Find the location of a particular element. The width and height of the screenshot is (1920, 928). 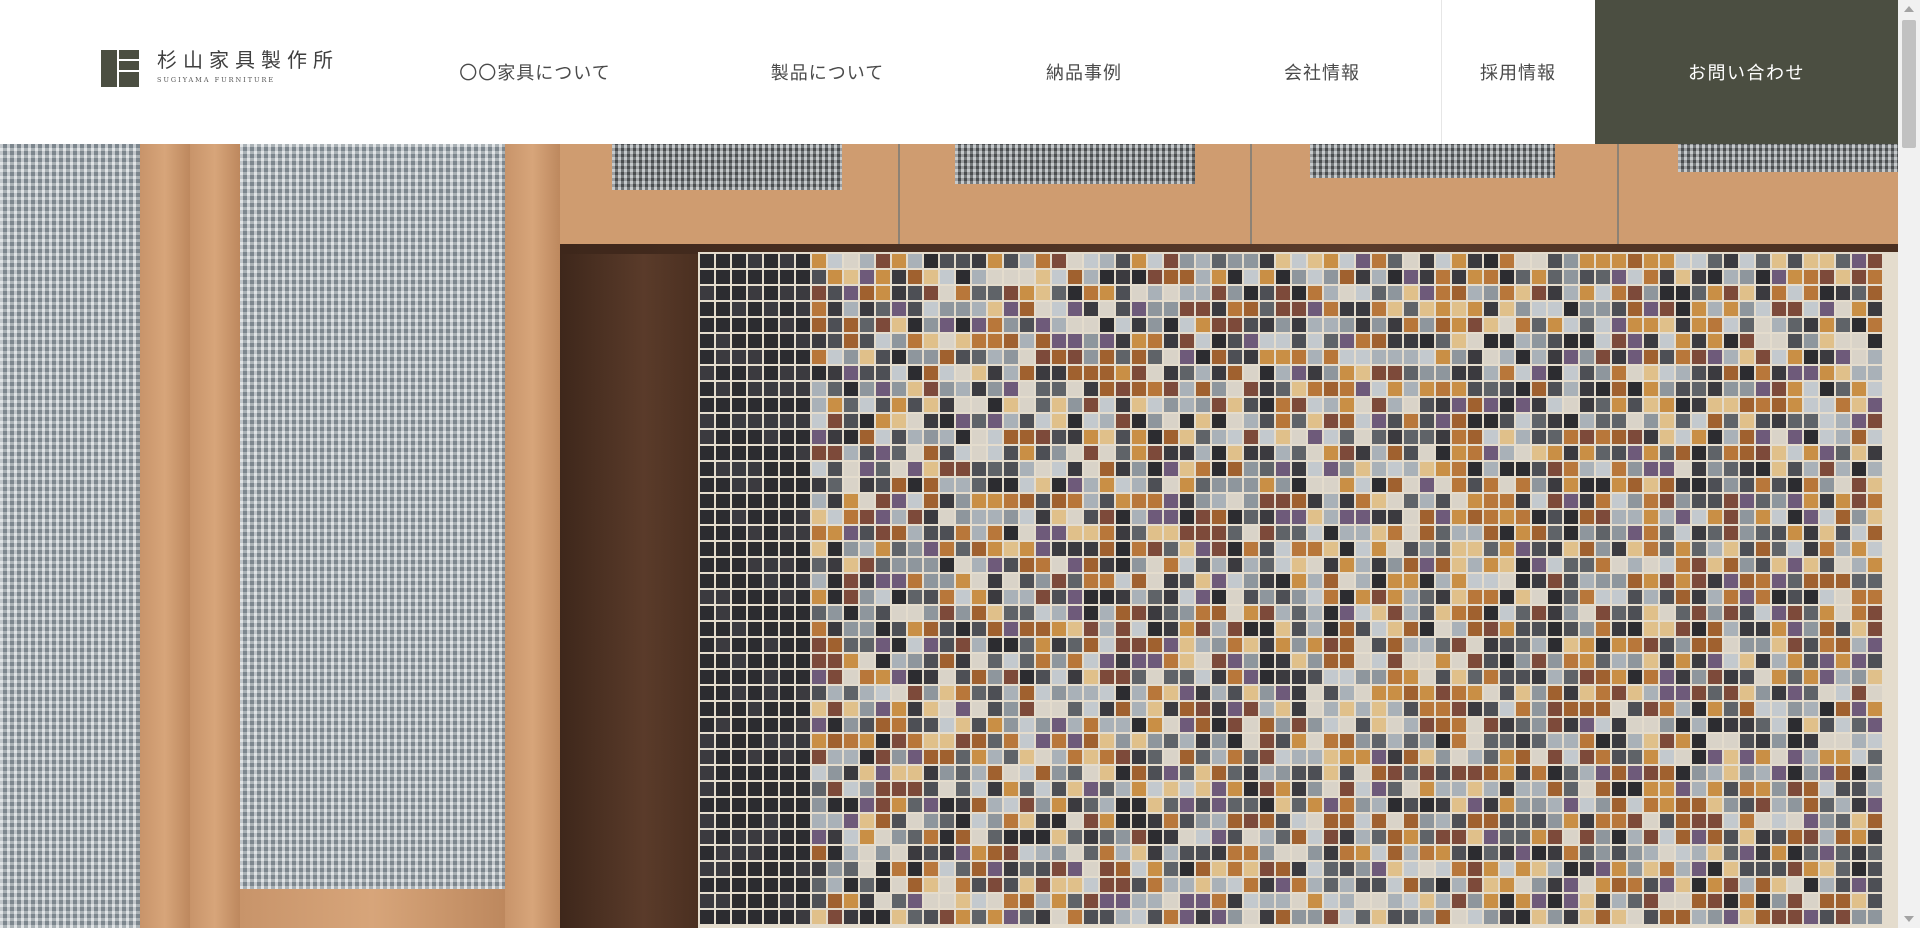

logo-name-en: SUGIYAMA FURNITURE is located at coordinates (216, 80).